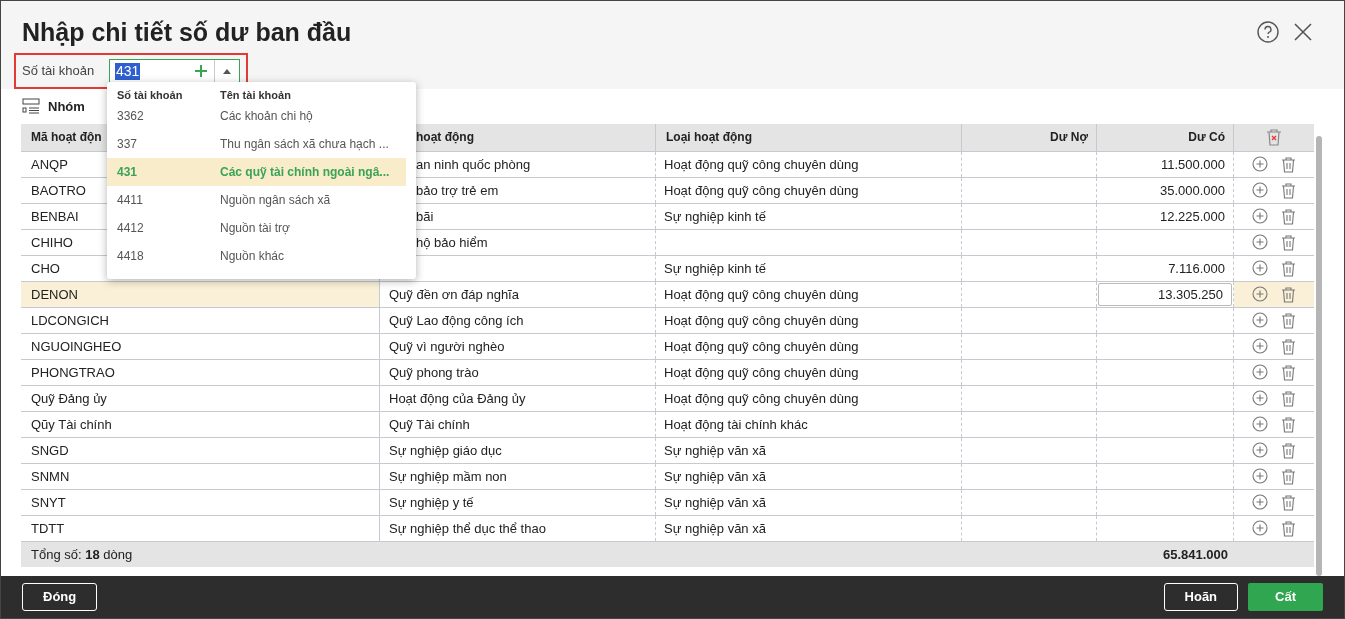  I want to click on table-cell-text: 11.500.000, so click(1192, 164).